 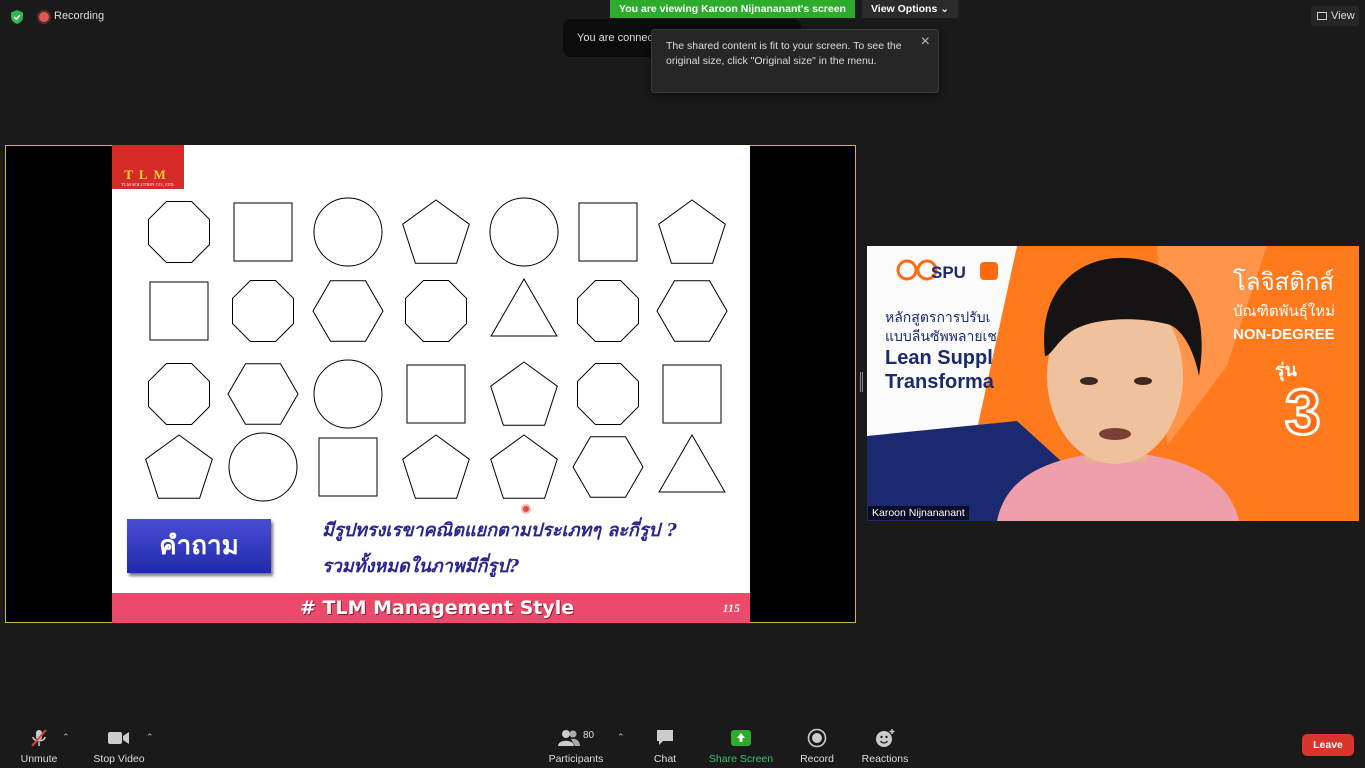 I want to click on slide-footer: # TLM Management Style 115, so click(x=431, y=608).